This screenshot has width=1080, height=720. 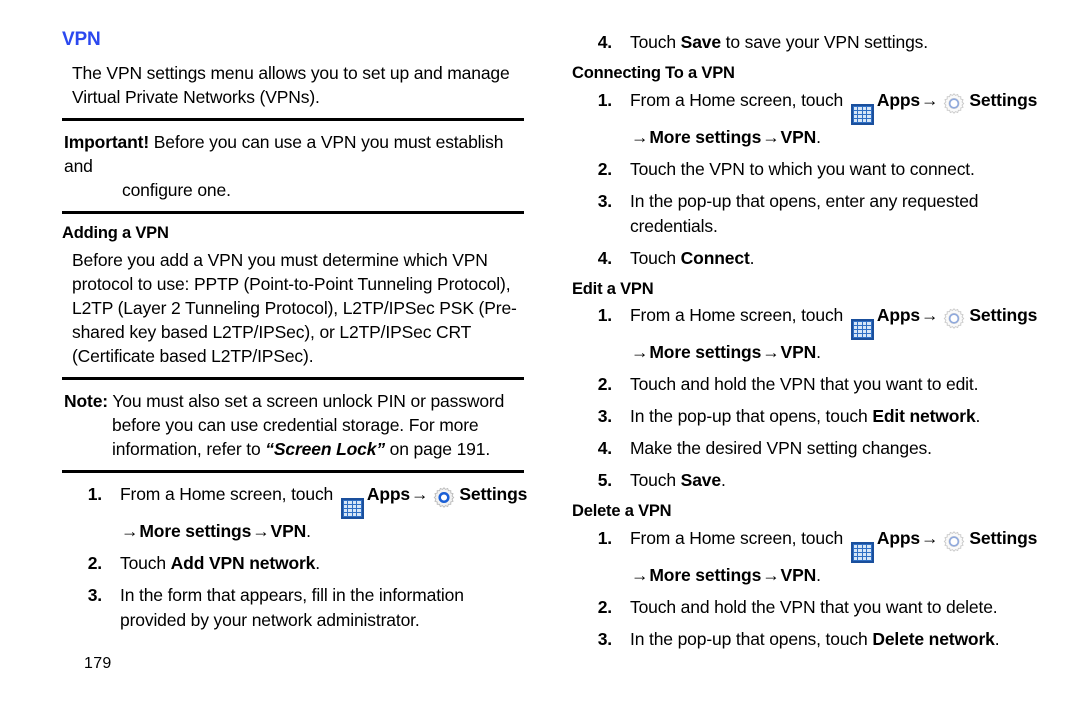 I want to click on page-title: VPN, so click(x=81, y=39).